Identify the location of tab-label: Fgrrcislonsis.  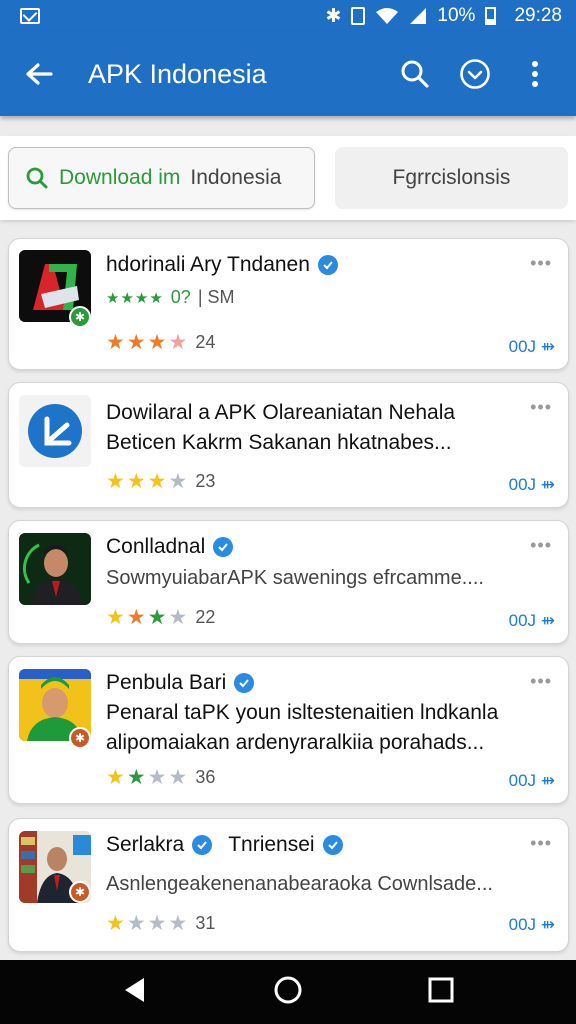
(451, 177).